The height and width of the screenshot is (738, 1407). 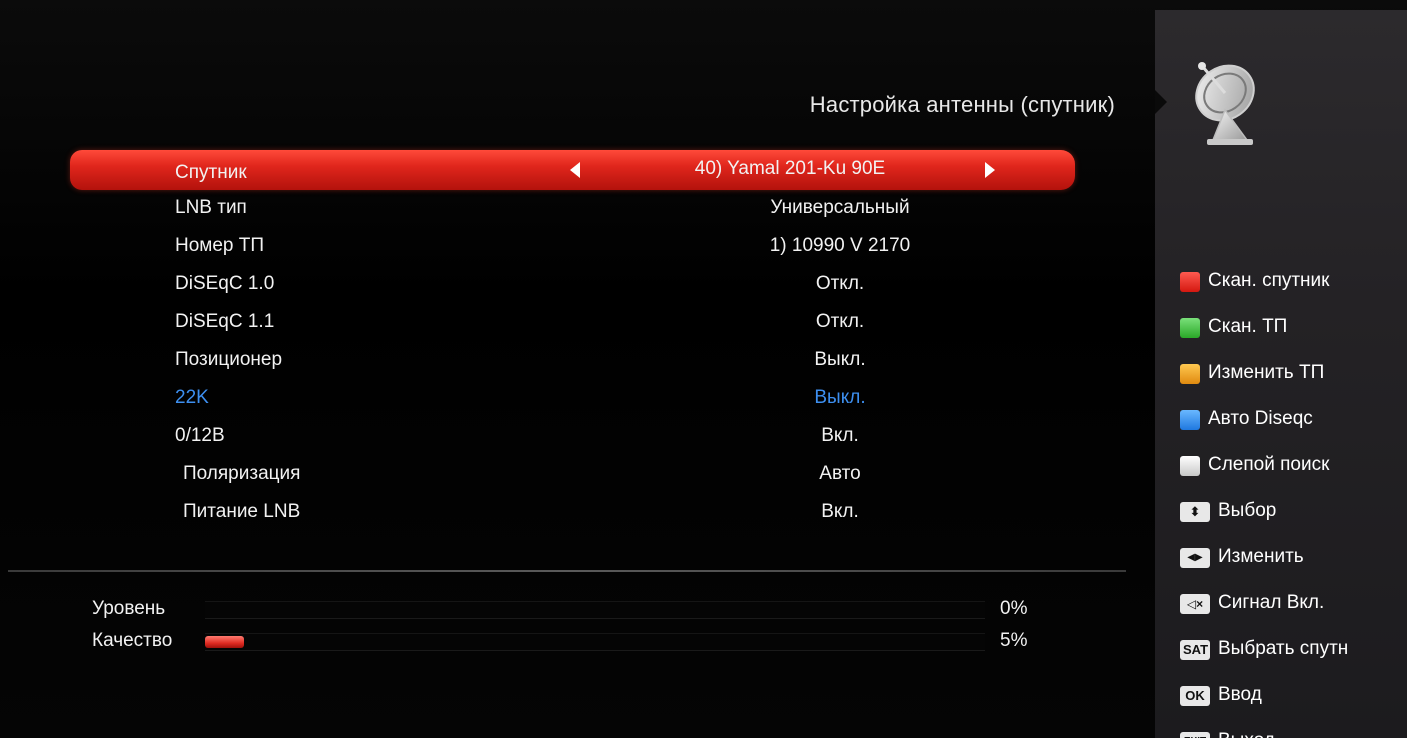 What do you see at coordinates (225, 321) in the screenshot?
I see `menu-row-label: DiSEqC 1.1` at bounding box center [225, 321].